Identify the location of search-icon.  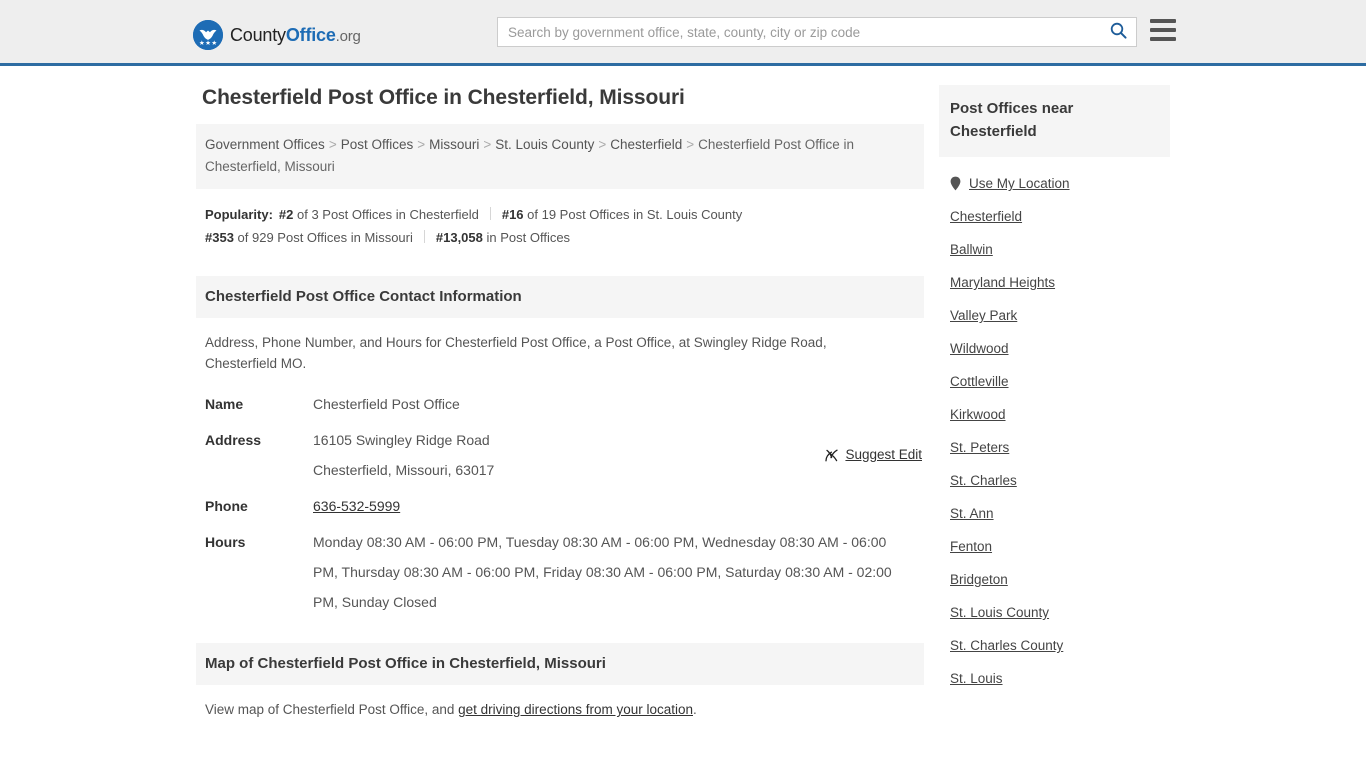
(1118, 32).